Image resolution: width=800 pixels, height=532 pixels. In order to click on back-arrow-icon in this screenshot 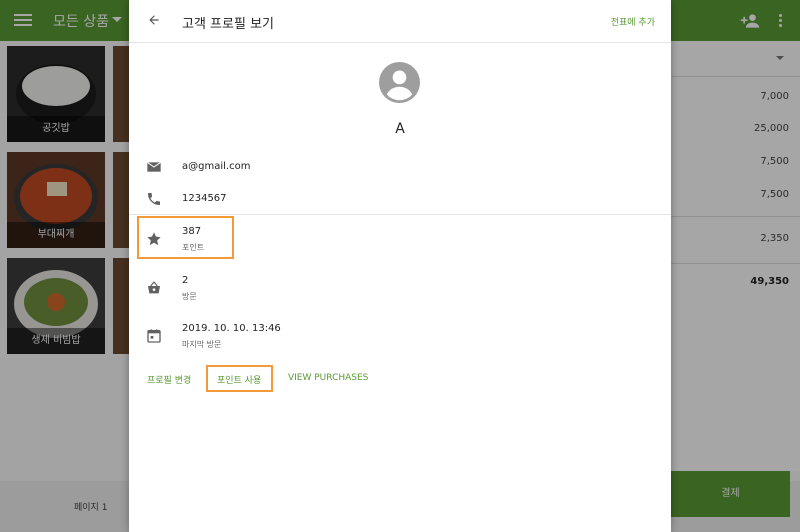, I will do `click(154, 20)`.